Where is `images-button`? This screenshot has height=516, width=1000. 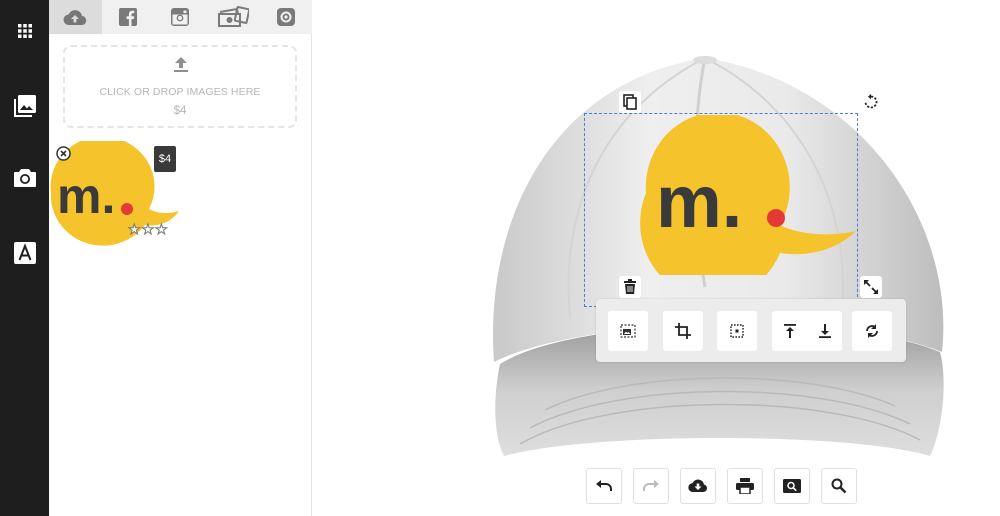 images-button is located at coordinates (24, 106).